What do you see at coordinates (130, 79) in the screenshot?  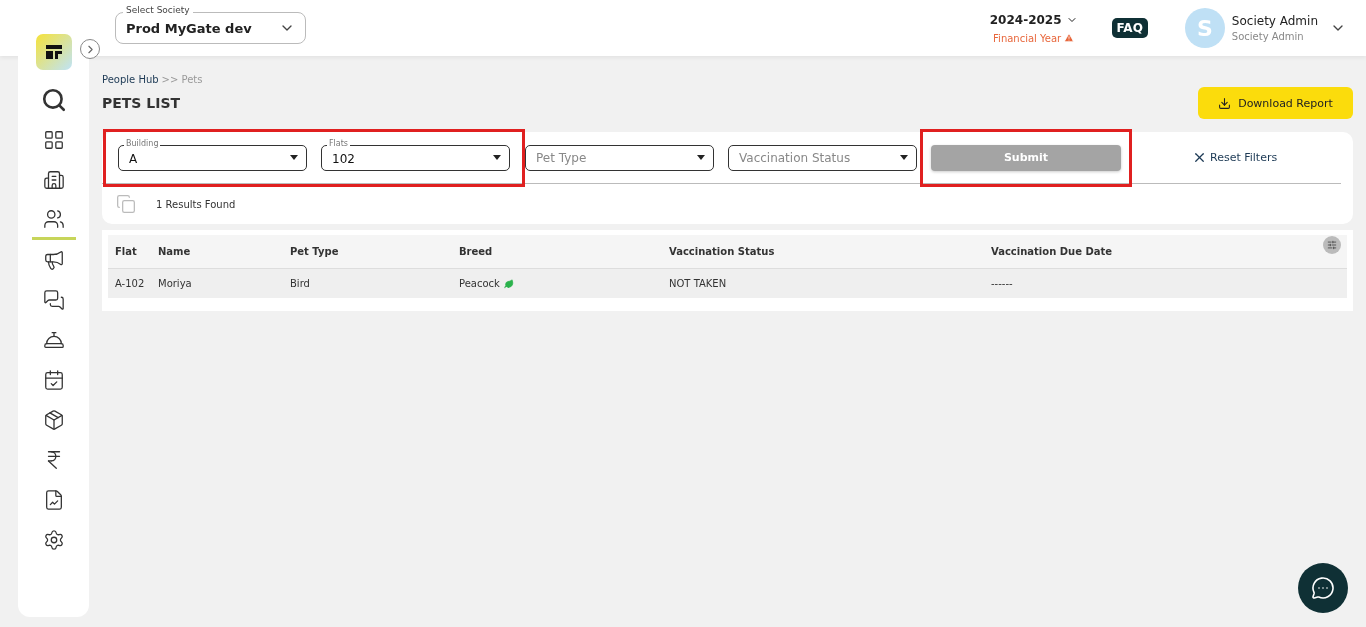 I see `breadcrumb-link: People Hub` at bounding box center [130, 79].